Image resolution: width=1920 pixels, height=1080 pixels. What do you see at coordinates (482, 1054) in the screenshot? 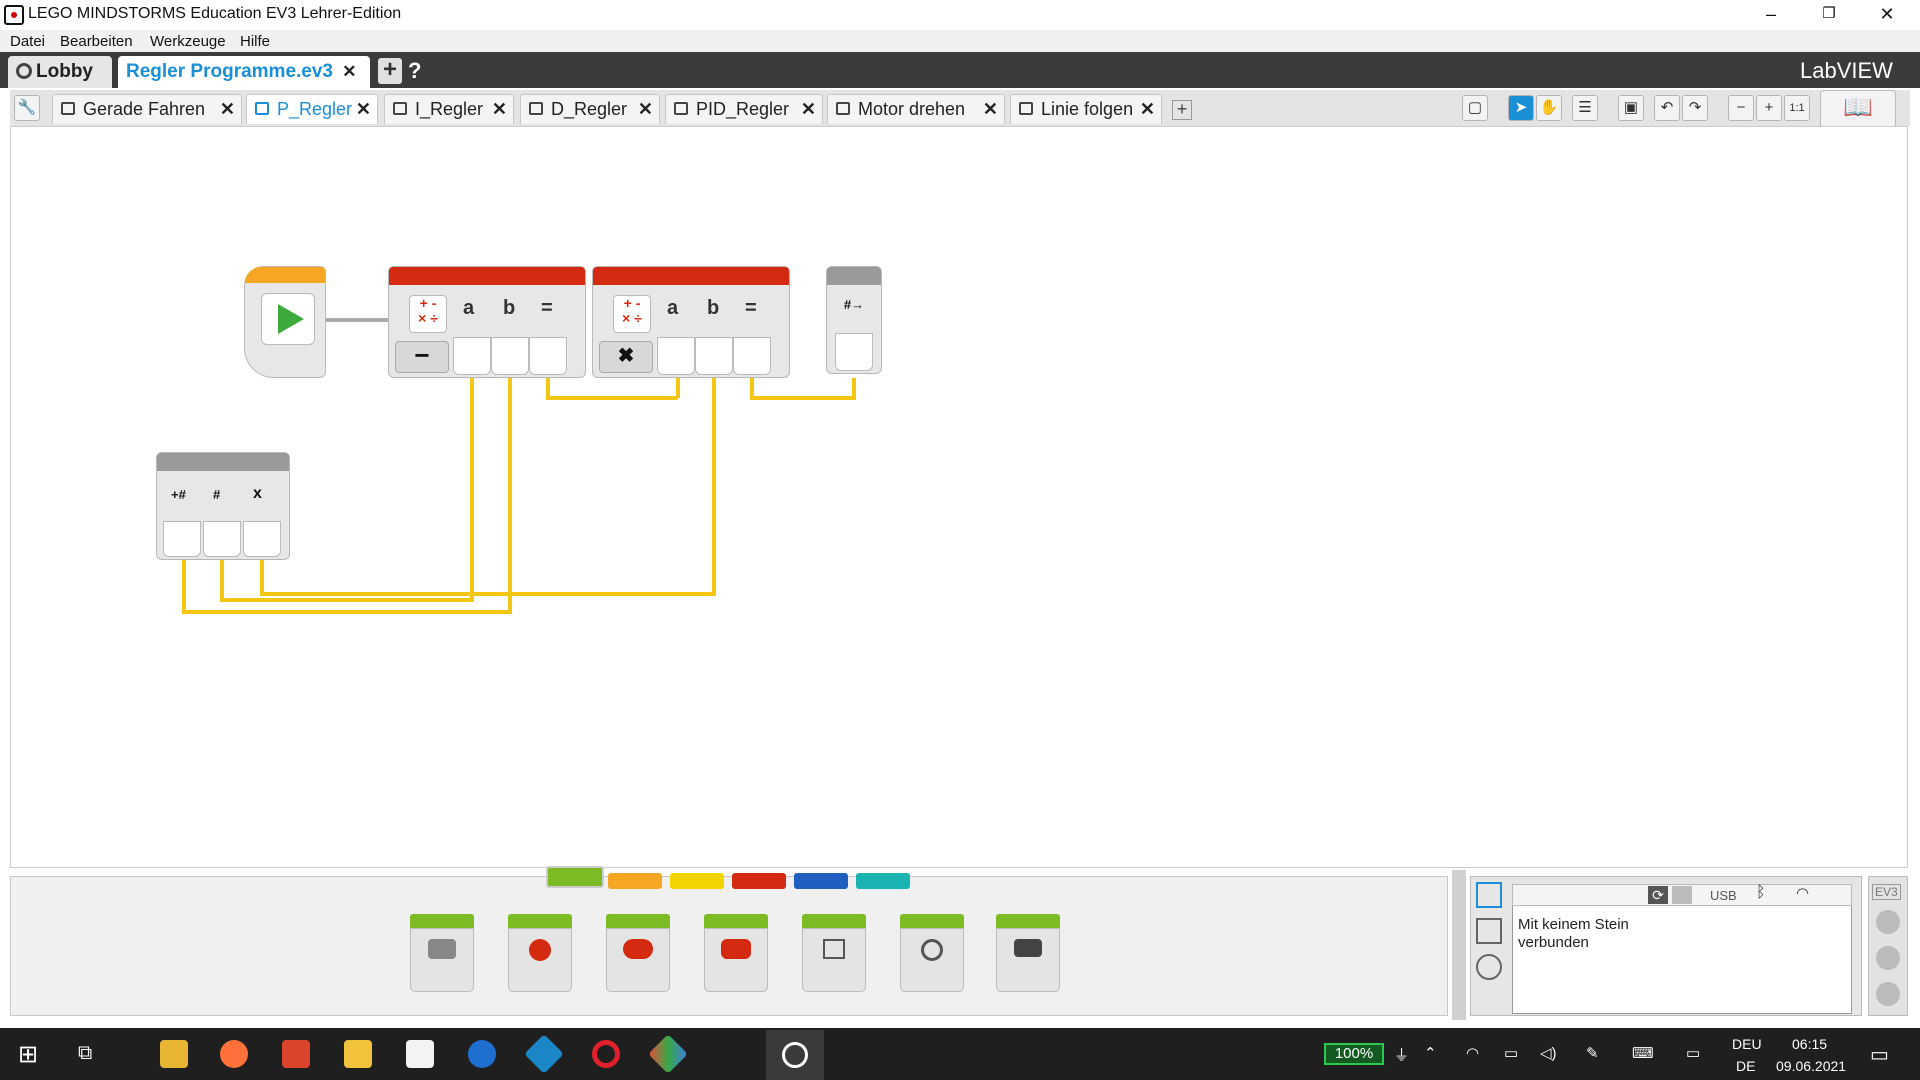
I see `mail-icon` at bounding box center [482, 1054].